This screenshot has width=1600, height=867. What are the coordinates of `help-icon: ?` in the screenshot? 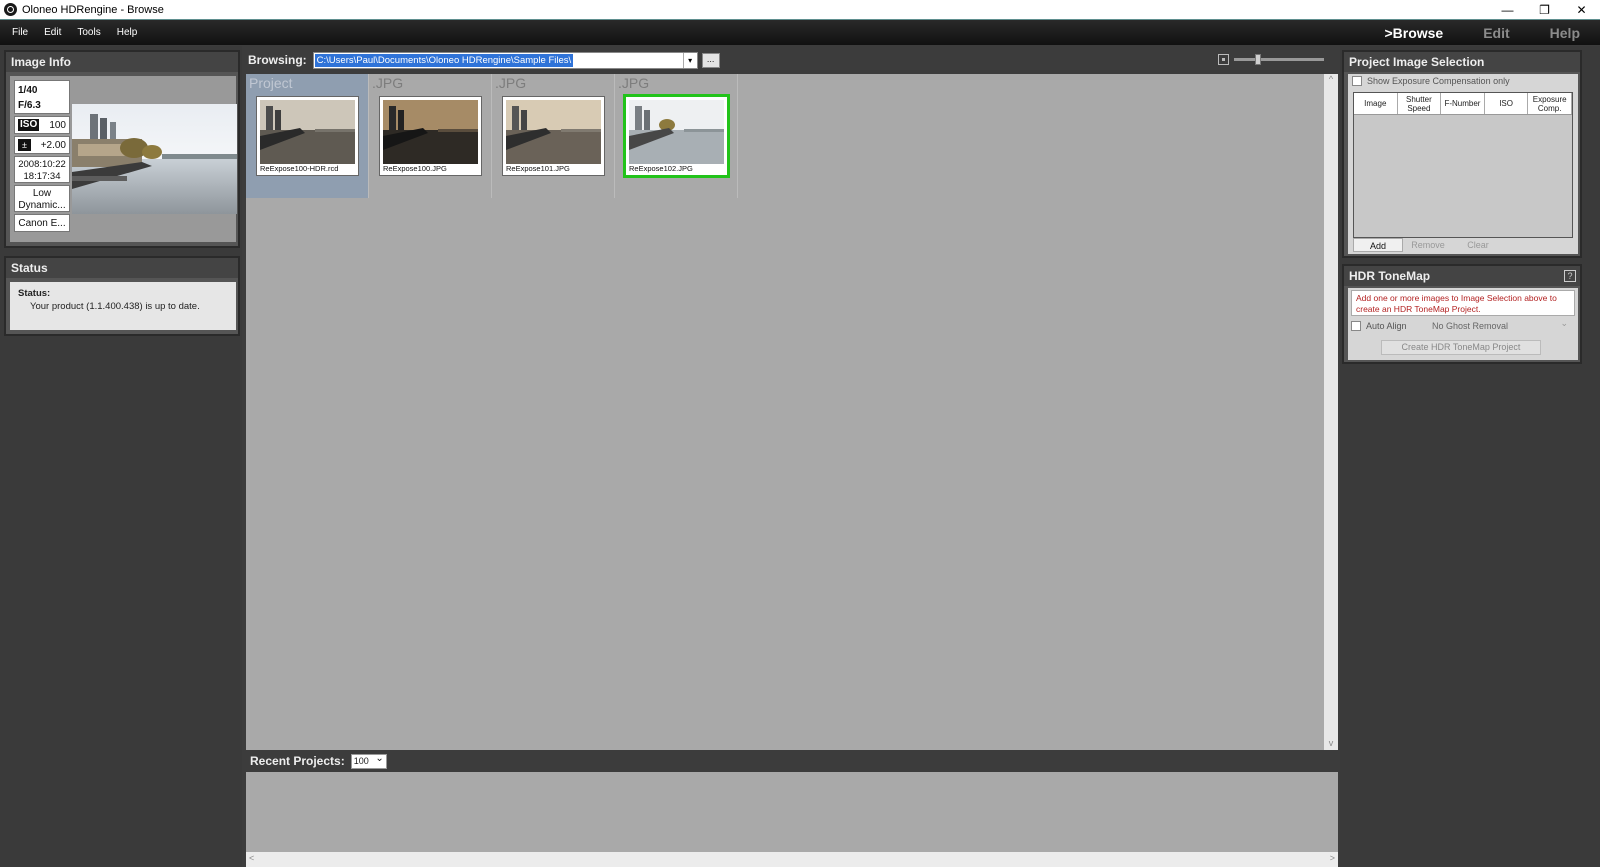 It's located at (1570, 276).